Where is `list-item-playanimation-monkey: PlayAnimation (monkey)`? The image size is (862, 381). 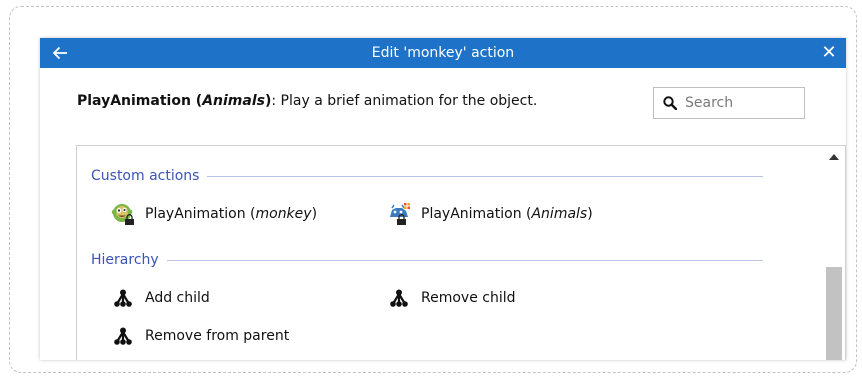 list-item-playanimation-monkey: PlayAnimation (monkey) is located at coordinates (214, 214).